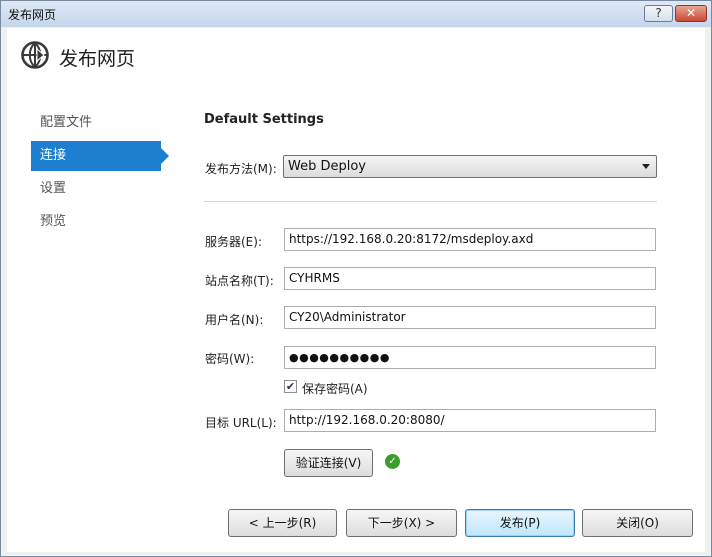  Describe the element at coordinates (470, 317) in the screenshot. I see `username-input: CY20\Administrator` at that location.